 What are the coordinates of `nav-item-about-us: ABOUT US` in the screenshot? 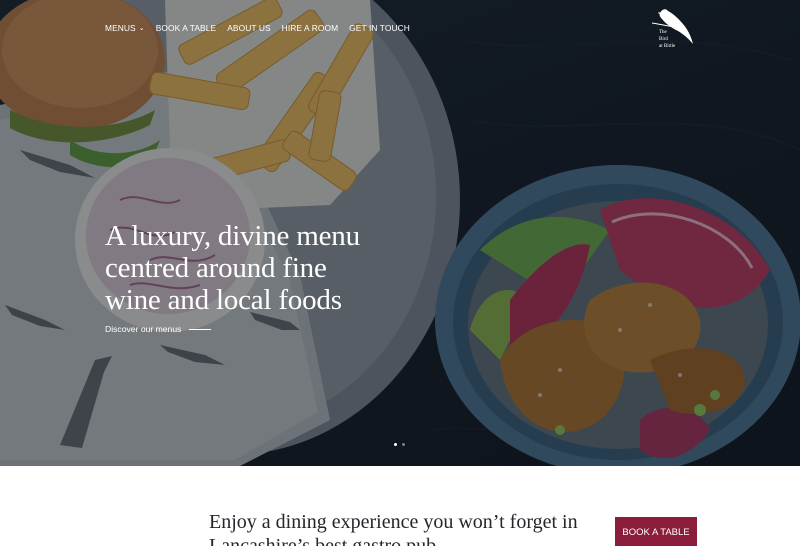 It's located at (248, 28).